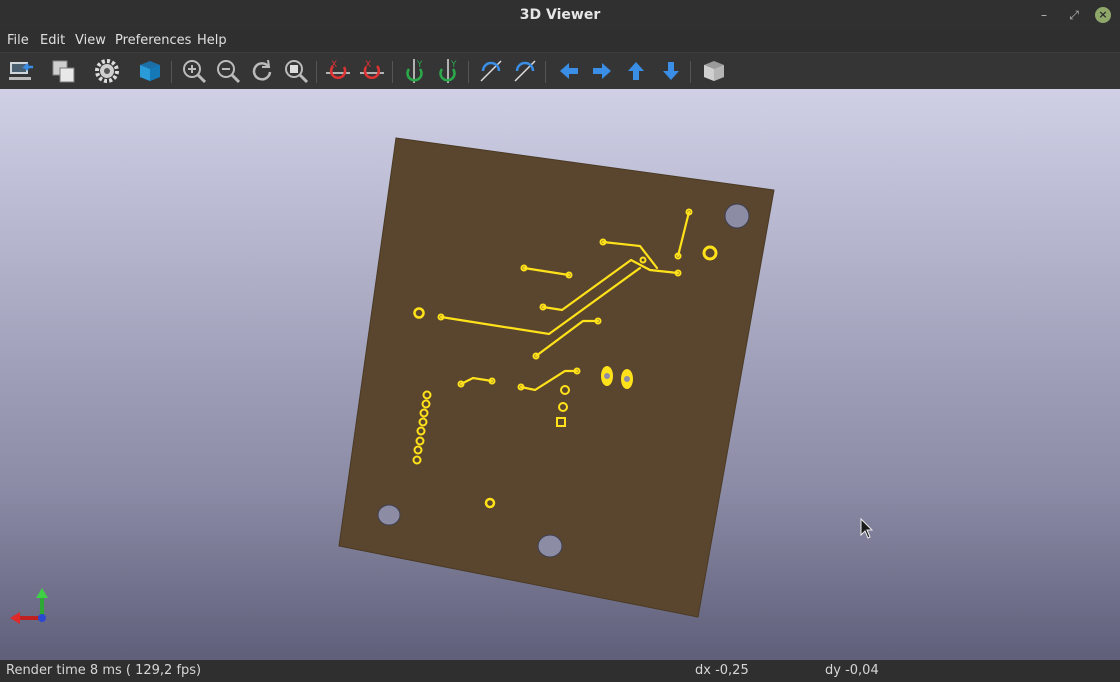 This screenshot has width=1120, height=682. I want to click on window-title: 3D Viewer, so click(560, 15).